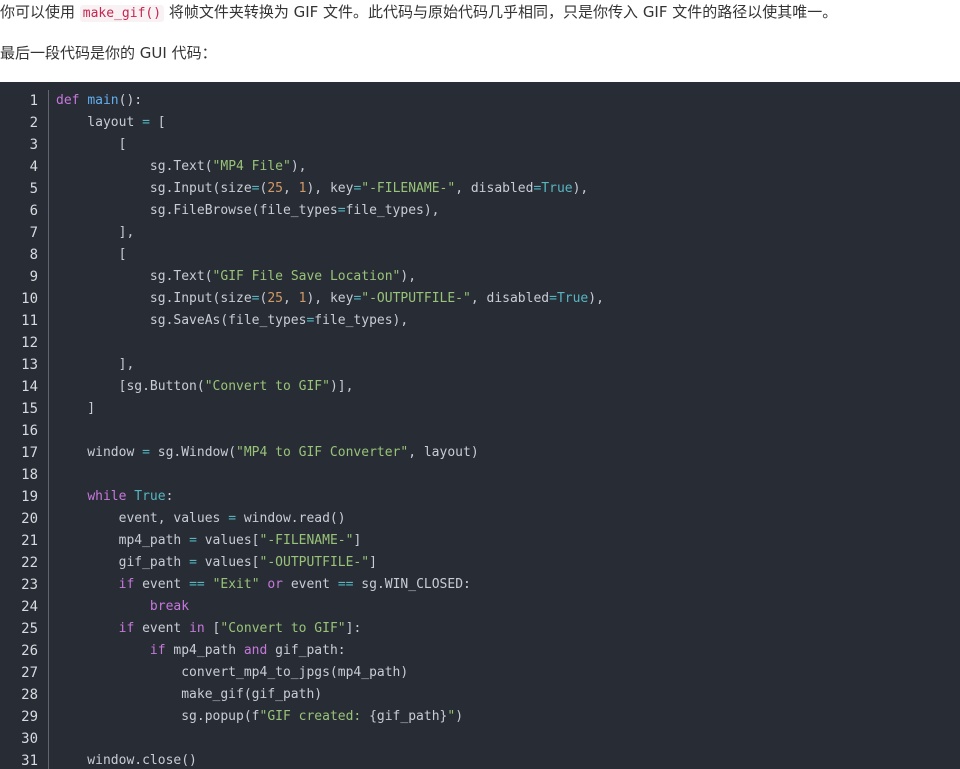  What do you see at coordinates (130, 100) in the screenshot?
I see `code-token: ():` at bounding box center [130, 100].